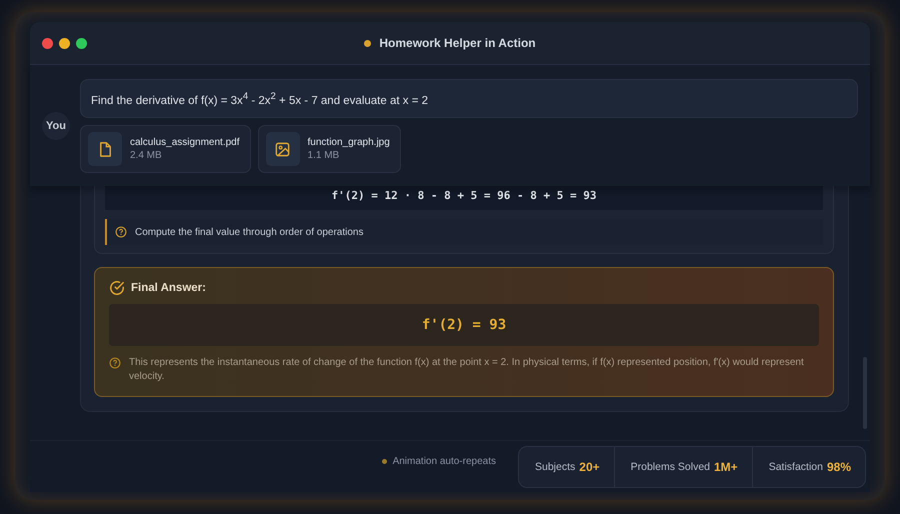  I want to click on minimize-icon, so click(64, 43).